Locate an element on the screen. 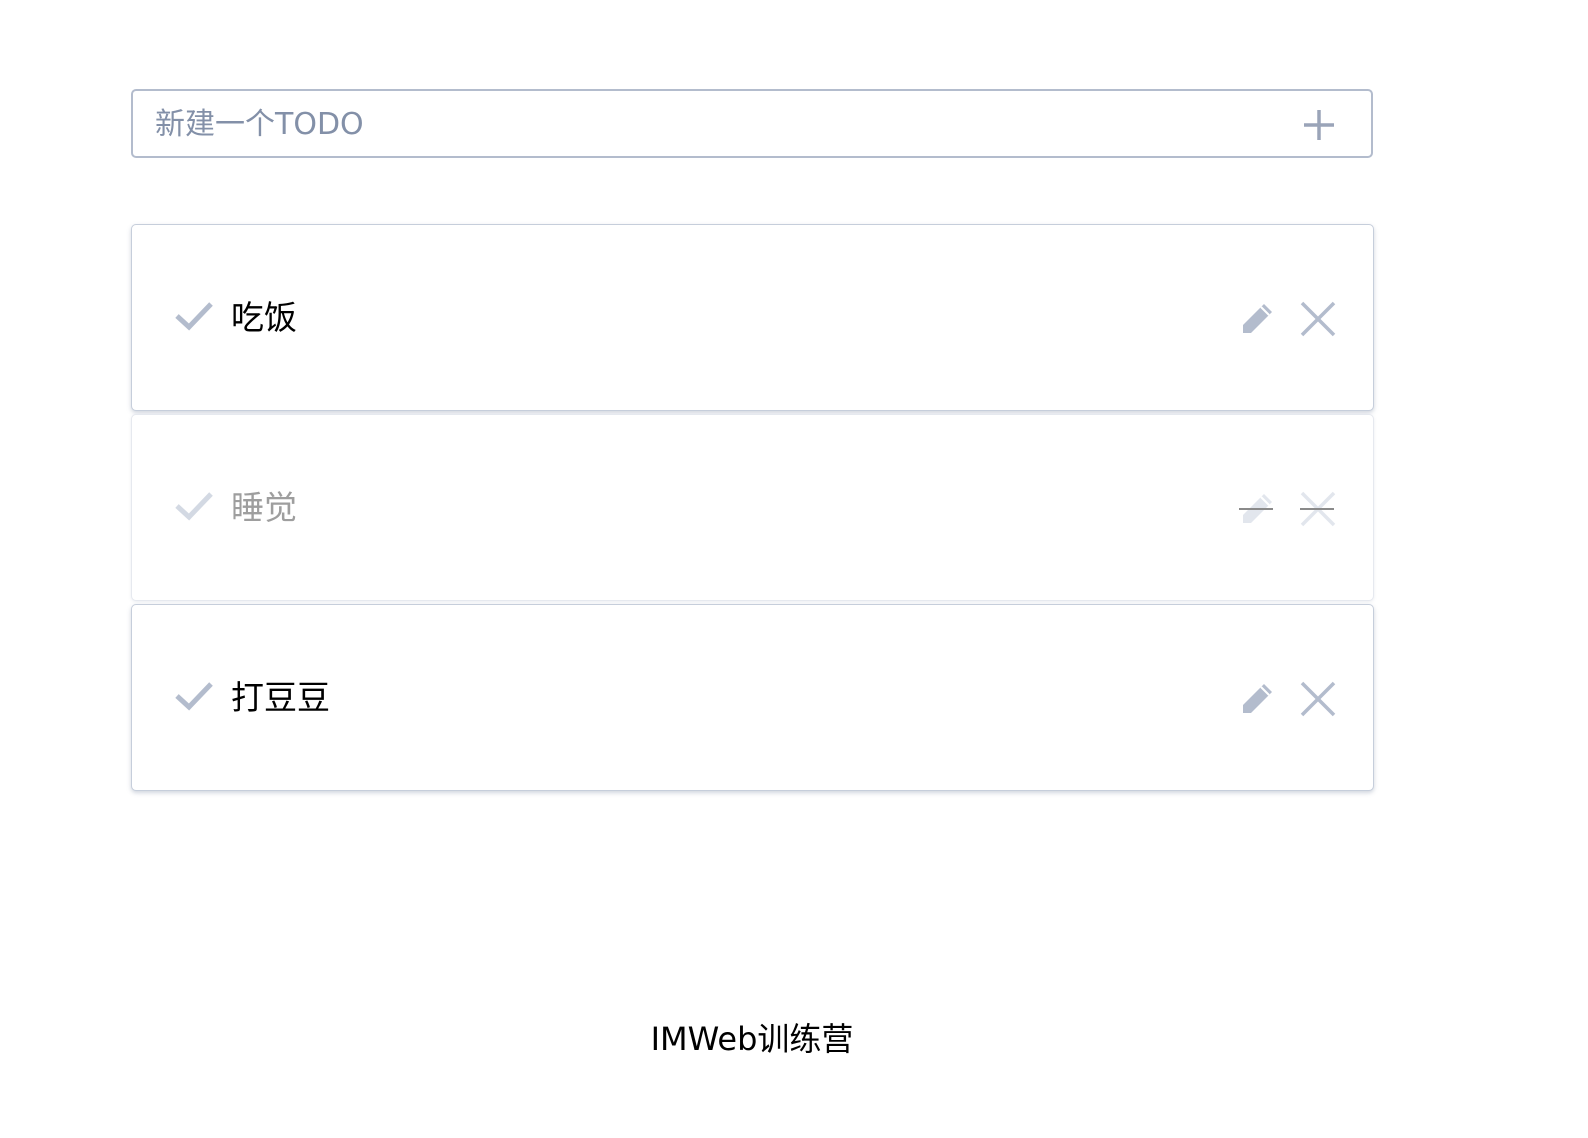 The image size is (1588, 1138). todo-text: 打豆豆 is located at coordinates (280, 697).